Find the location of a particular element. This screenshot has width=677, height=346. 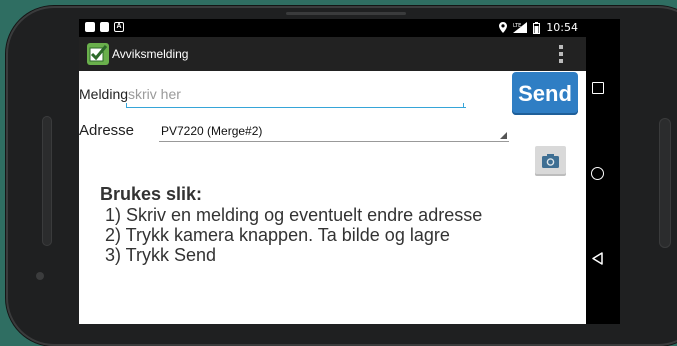

notification-square-icon is located at coordinates (90, 27).